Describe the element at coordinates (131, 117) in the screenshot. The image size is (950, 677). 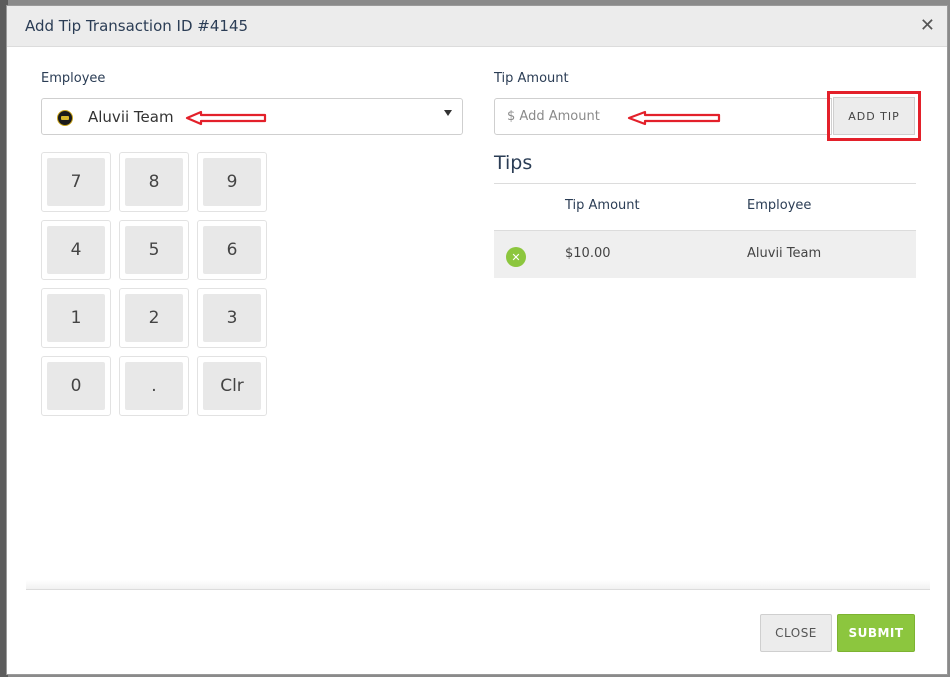
I see `employee-selected-value: Aluvii Team` at that location.